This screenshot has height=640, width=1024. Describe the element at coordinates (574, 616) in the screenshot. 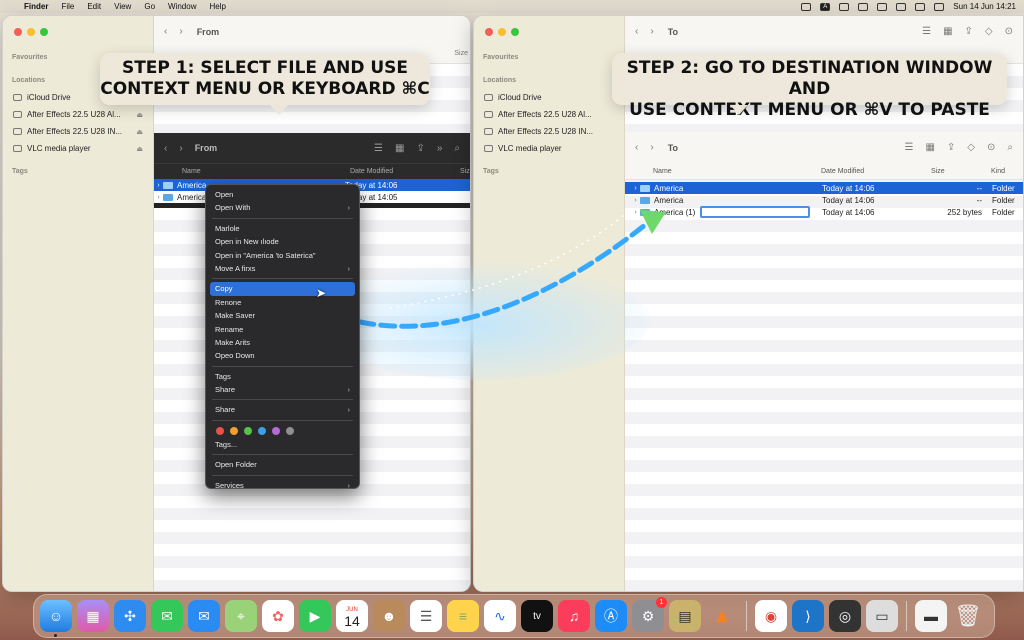

I see `music-dock-icon: ♫` at that location.